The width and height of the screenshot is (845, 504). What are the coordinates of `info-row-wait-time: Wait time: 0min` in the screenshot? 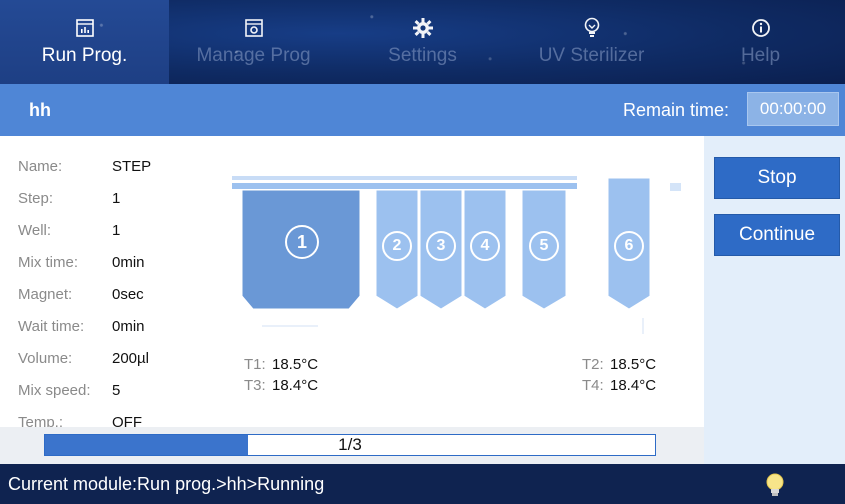 It's located at (84, 326).